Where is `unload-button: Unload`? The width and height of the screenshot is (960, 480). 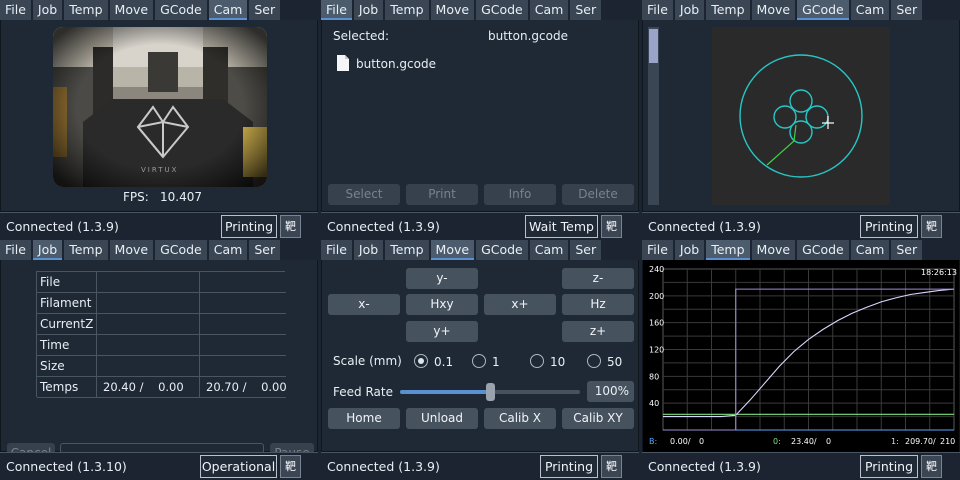 unload-button: Unload is located at coordinates (442, 418).